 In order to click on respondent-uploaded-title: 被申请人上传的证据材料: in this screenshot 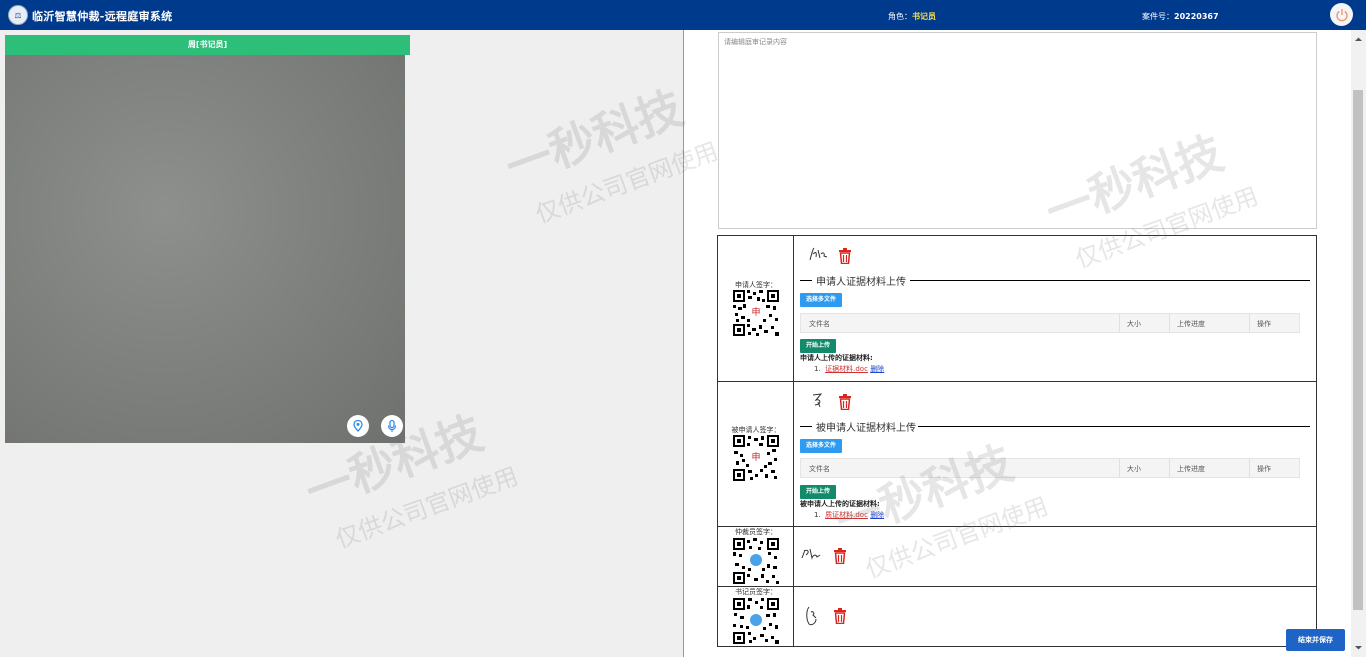, I will do `click(840, 504)`.